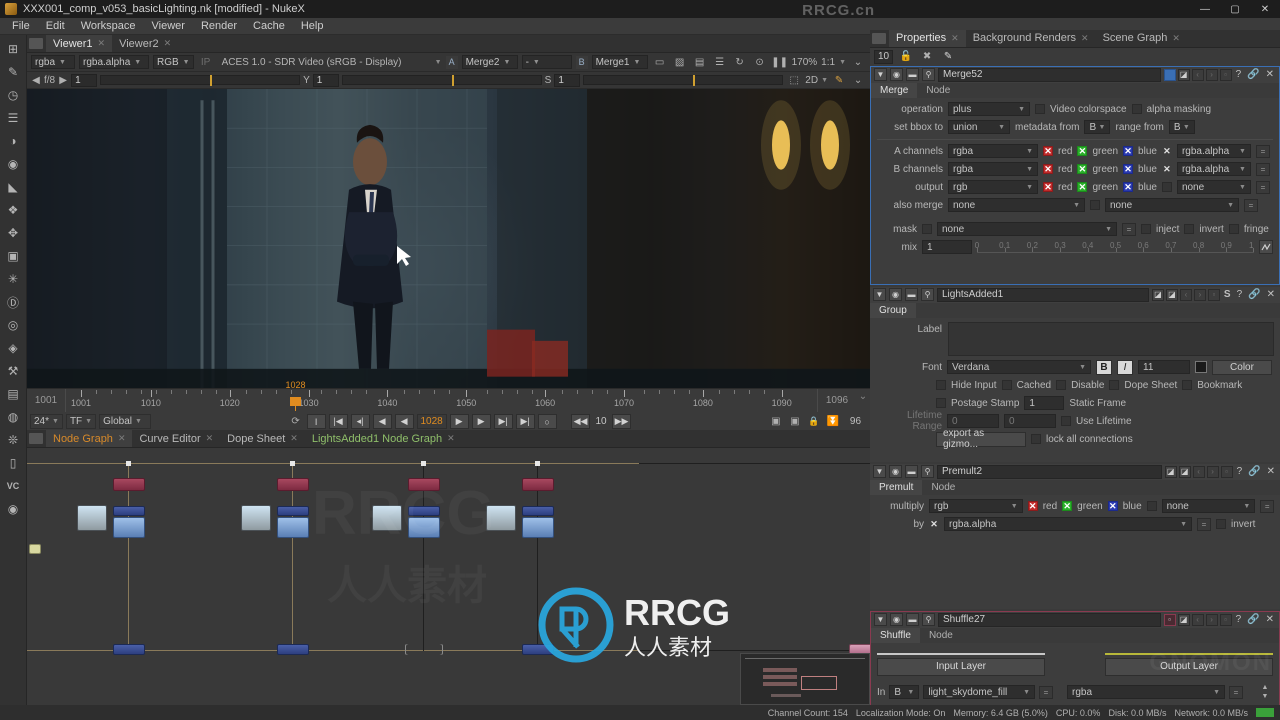 The width and height of the screenshot is (1280, 720). I want to click on mask-icon: ▬, so click(912, 620).